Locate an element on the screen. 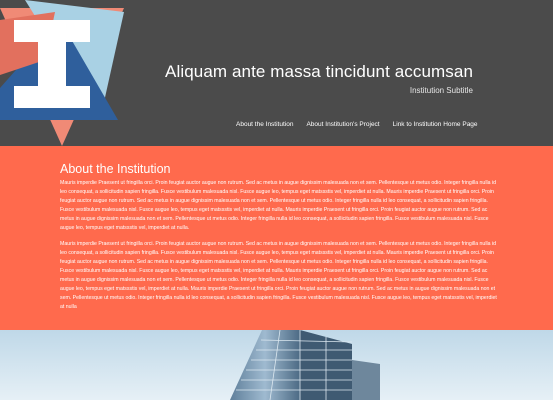 Image resolution: width=553 pixels, height=400 pixels. nav-link-home-page: Link to Institution Home Page is located at coordinates (435, 124).